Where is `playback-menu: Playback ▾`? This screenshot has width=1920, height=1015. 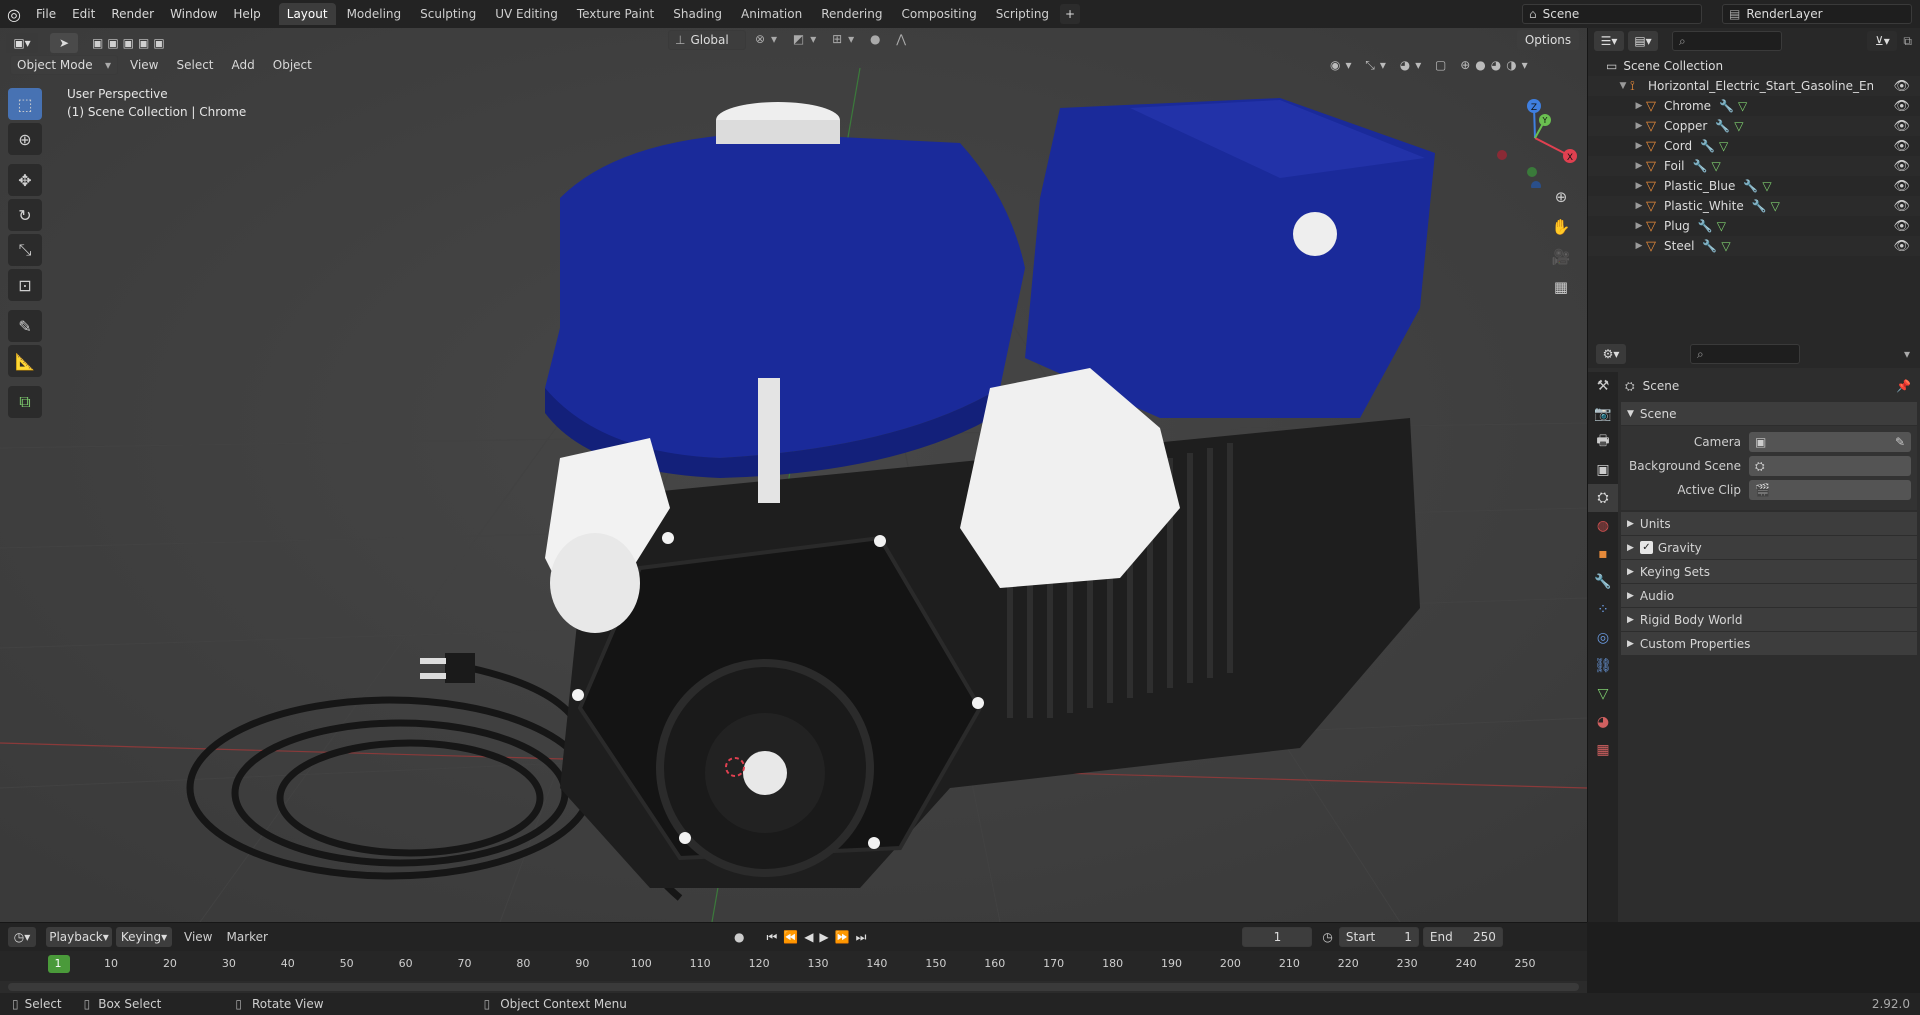 playback-menu: Playback ▾ is located at coordinates (79, 937).